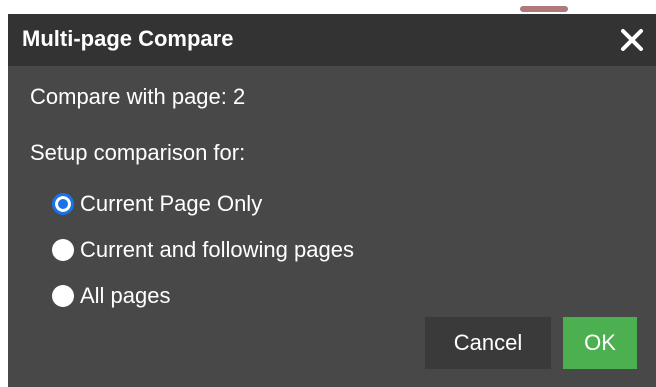 This screenshot has width=656, height=387. Describe the element at coordinates (138, 152) in the screenshot. I see `setup-comparison-label: Setup comparison for:` at that location.